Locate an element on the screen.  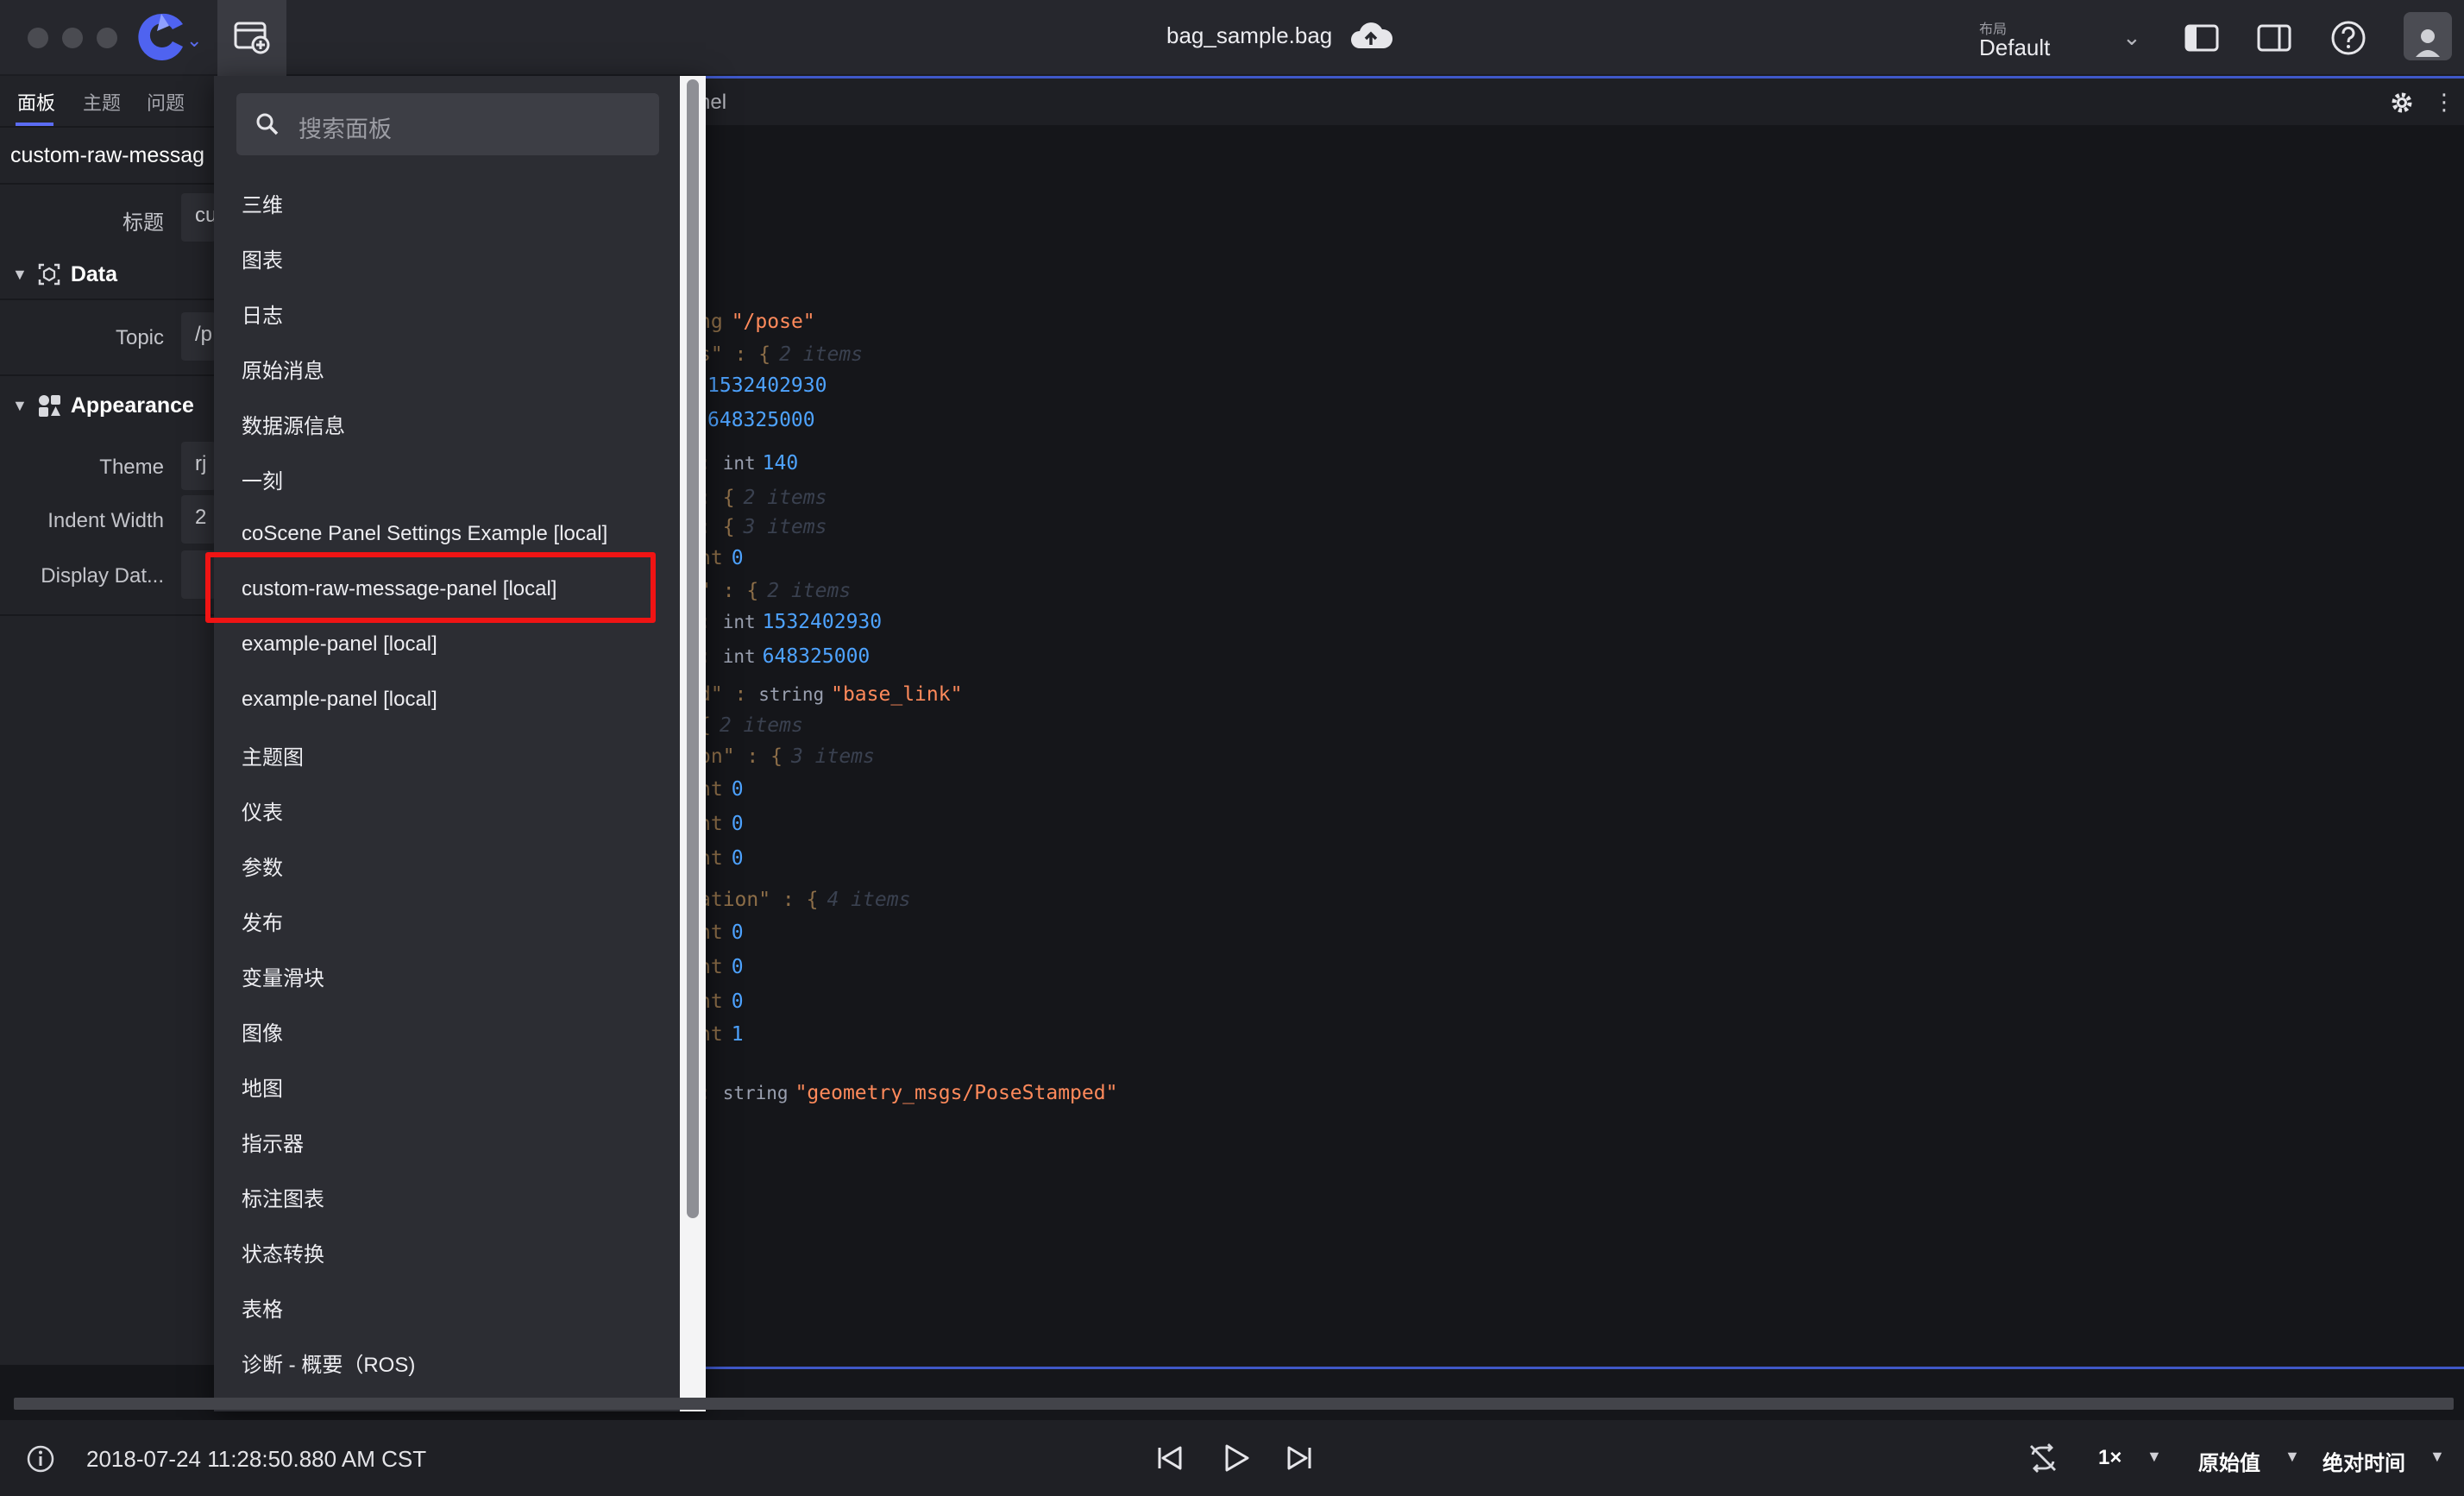
data-section-header: ▼ Data is located at coordinates (64, 274).